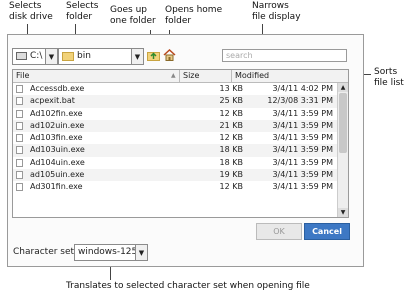  Describe the element at coordinates (57, 150) in the screenshot. I see `file-name: Ad103uin.exe` at that location.